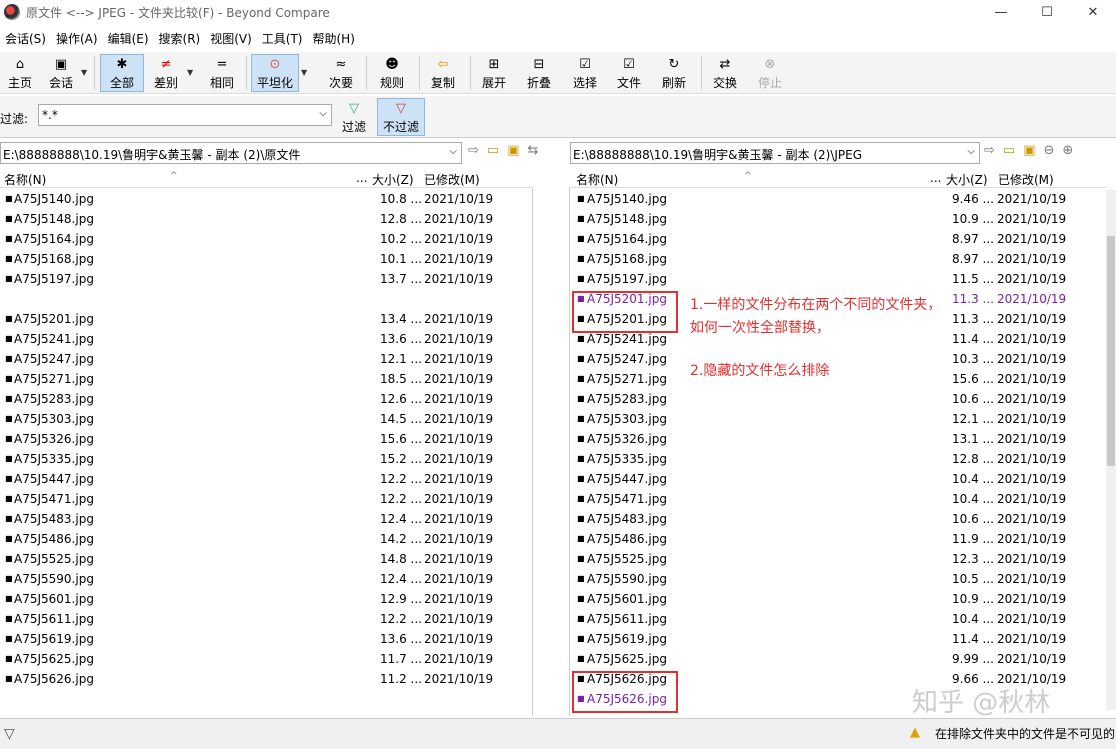 This screenshot has height=749, width=1116. I want to click on minor-button: ≈ 次要, so click(341, 73).